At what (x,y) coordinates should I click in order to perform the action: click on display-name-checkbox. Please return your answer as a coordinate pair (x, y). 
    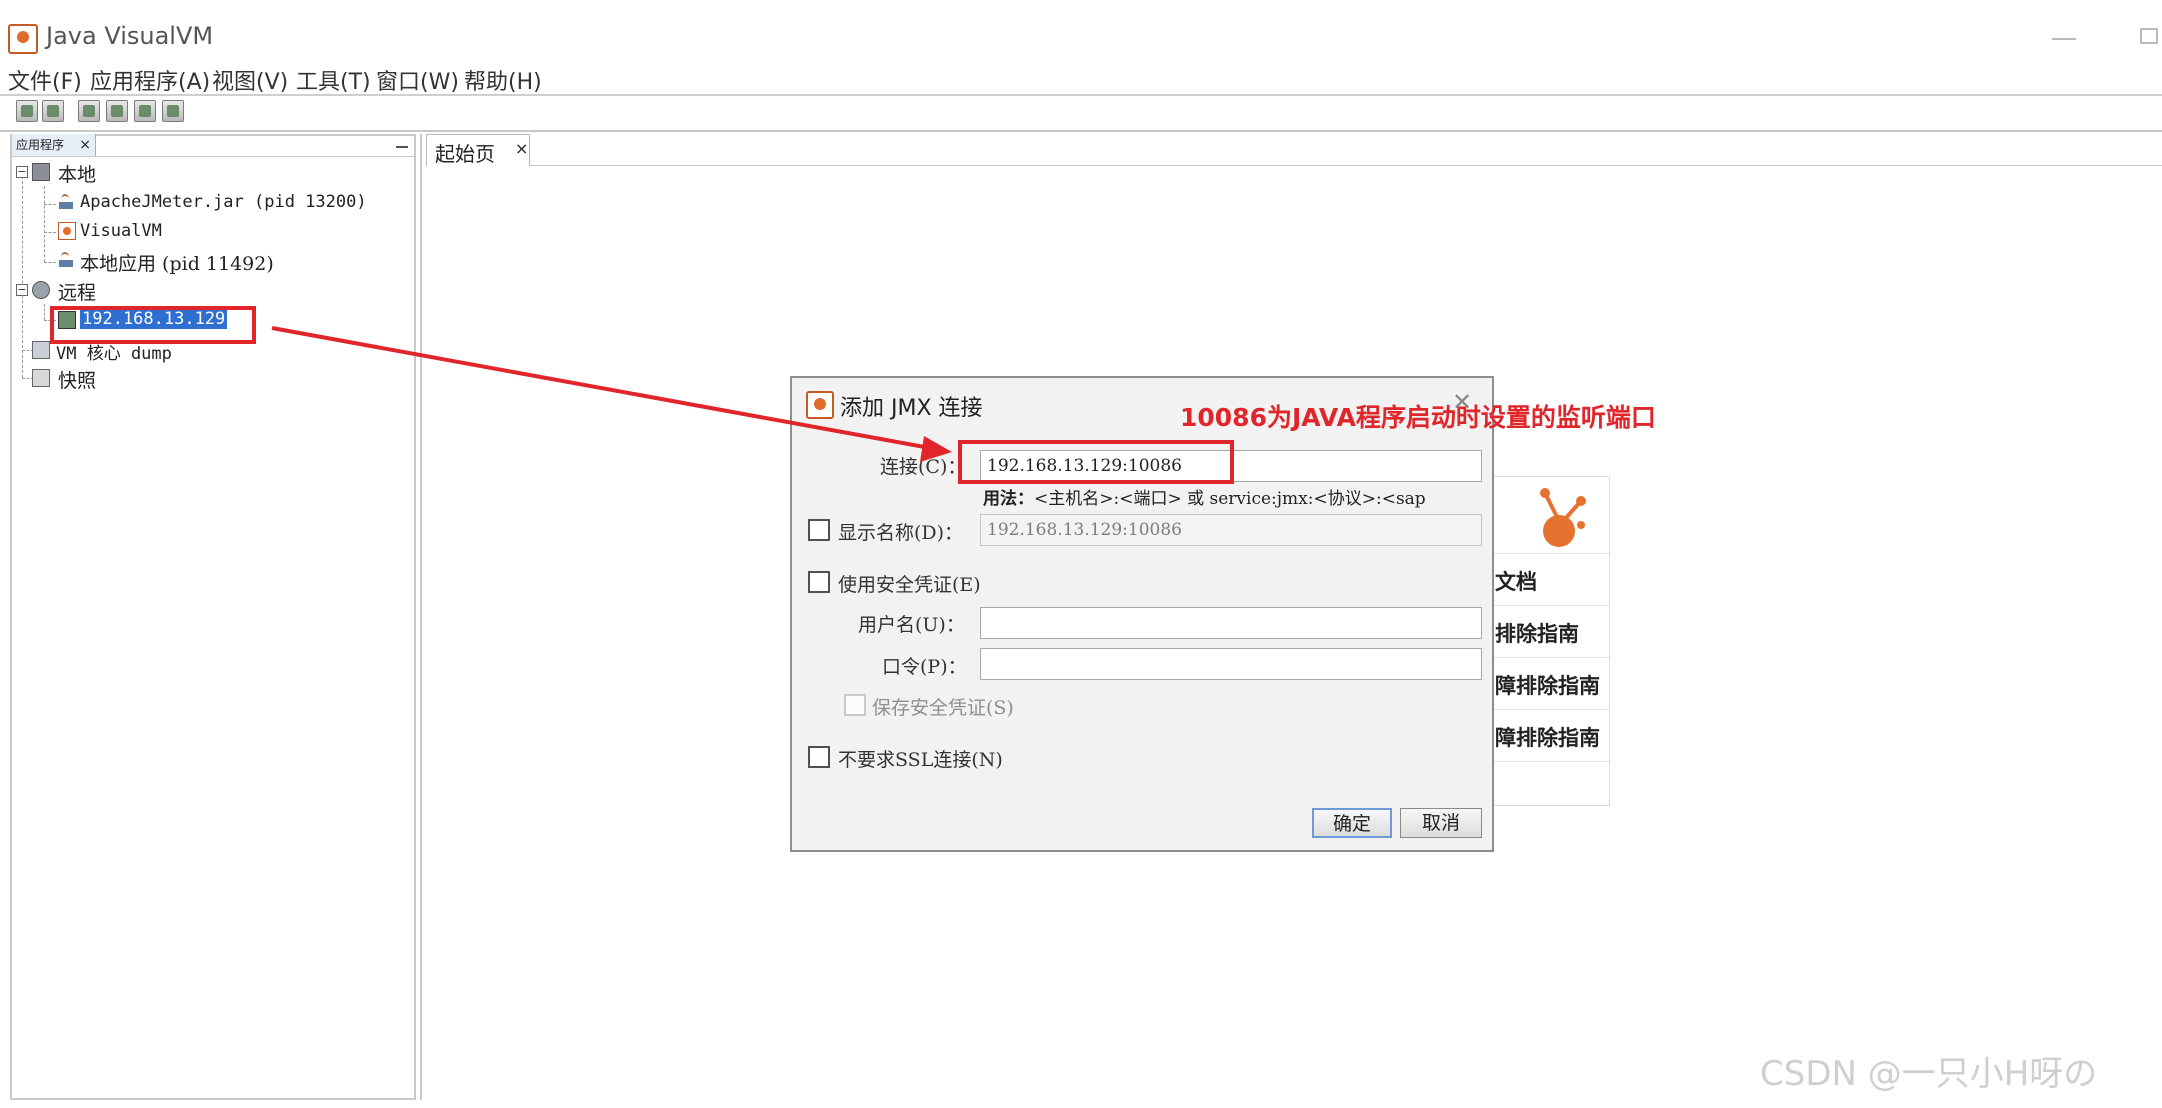
    Looking at the image, I should click on (819, 530).